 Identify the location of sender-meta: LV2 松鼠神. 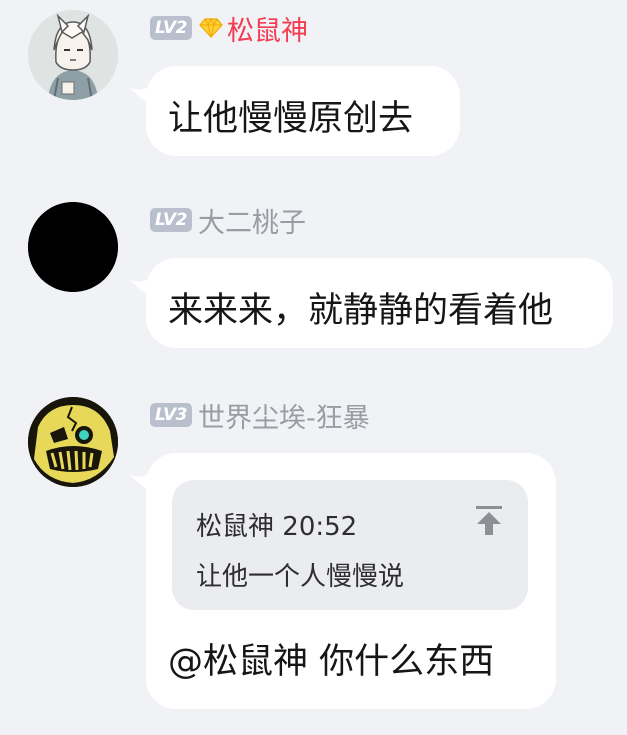
(229, 29).